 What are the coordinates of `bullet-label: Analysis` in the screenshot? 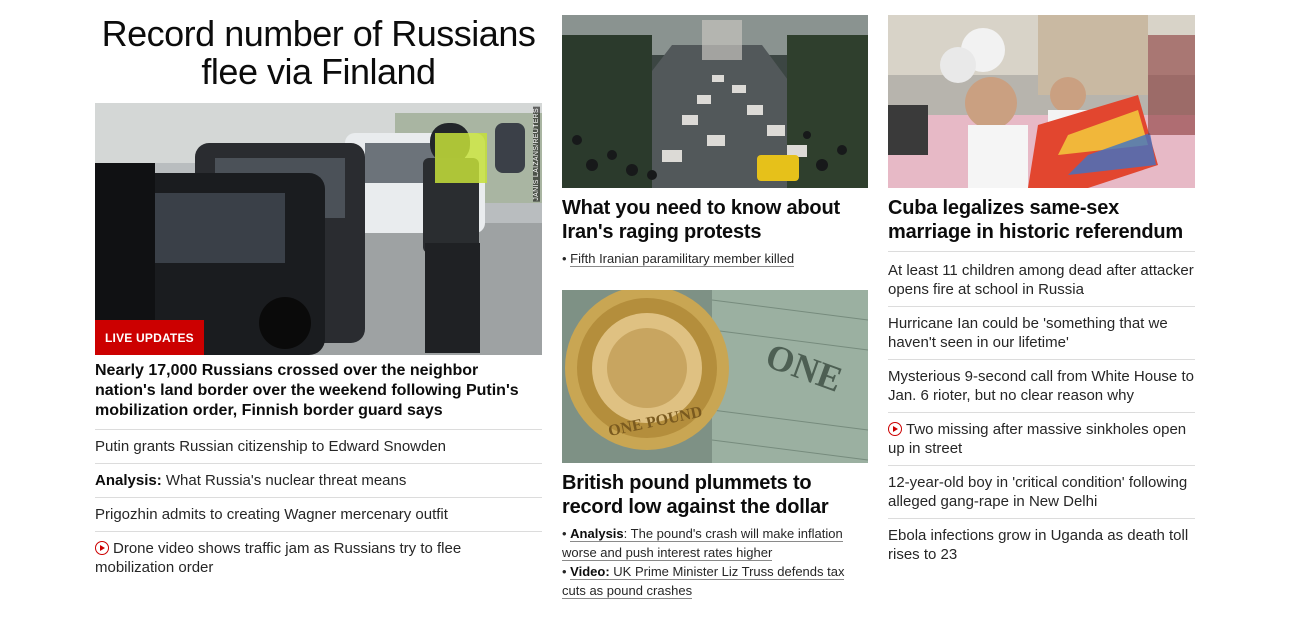 It's located at (597, 533).